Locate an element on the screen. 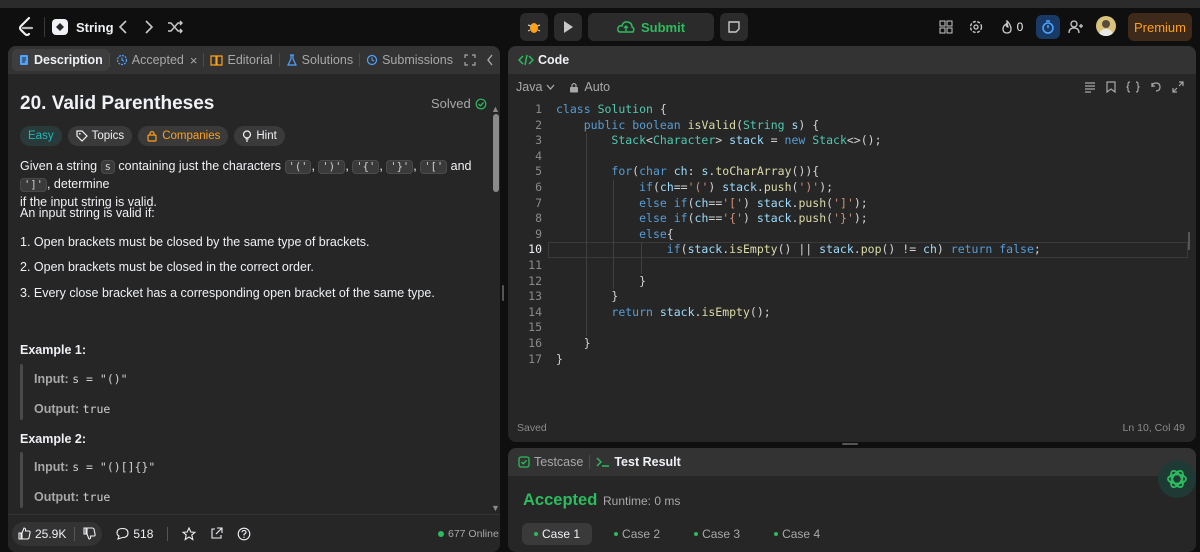 This screenshot has height=552, width=1200. submit-button: Submit is located at coordinates (651, 27).